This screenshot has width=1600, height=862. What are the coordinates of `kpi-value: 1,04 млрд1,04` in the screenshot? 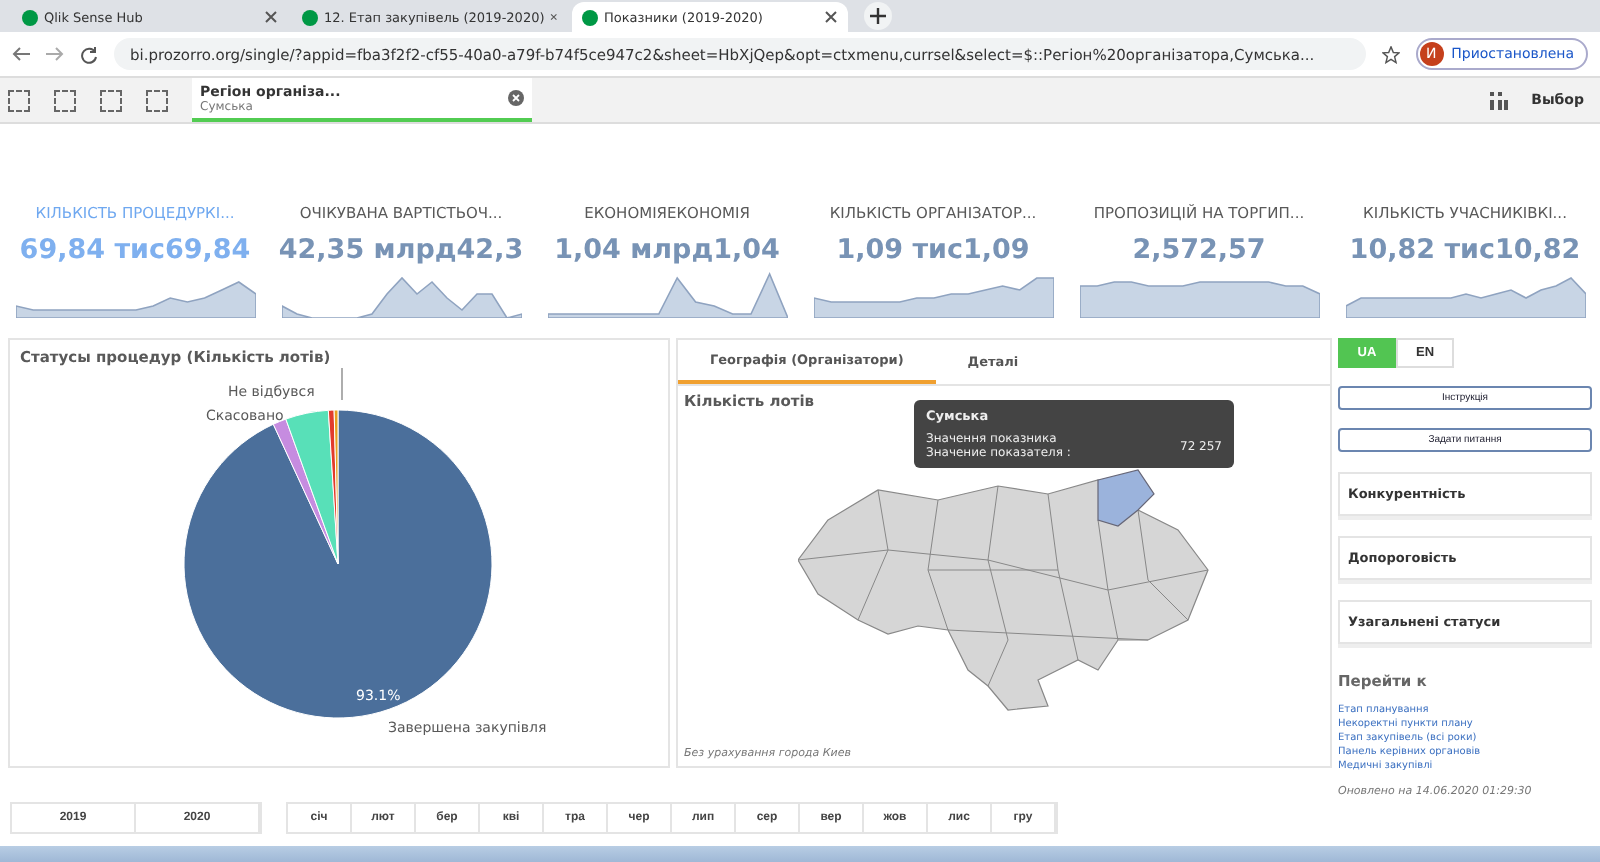 It's located at (667, 250).